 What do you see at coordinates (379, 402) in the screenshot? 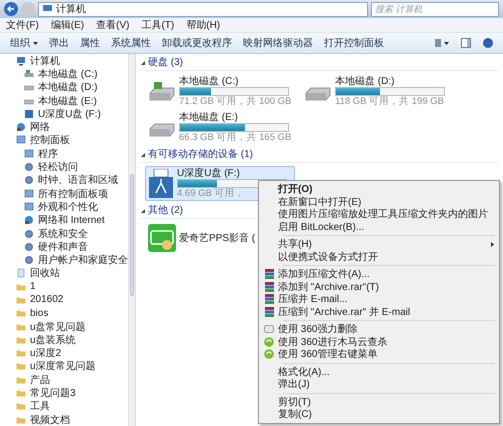
I see `menu-item: 剪切(T)` at bounding box center [379, 402].